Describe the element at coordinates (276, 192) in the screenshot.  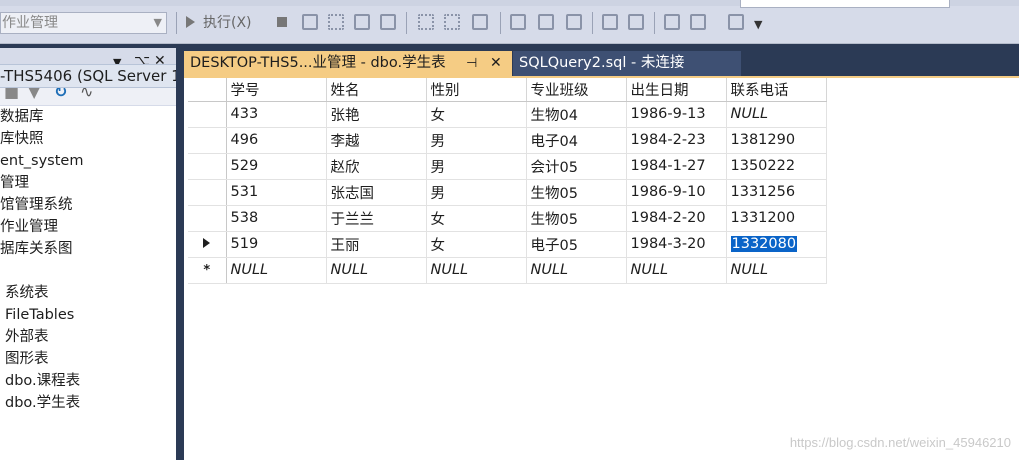
I see `grid-cell: 531` at that location.